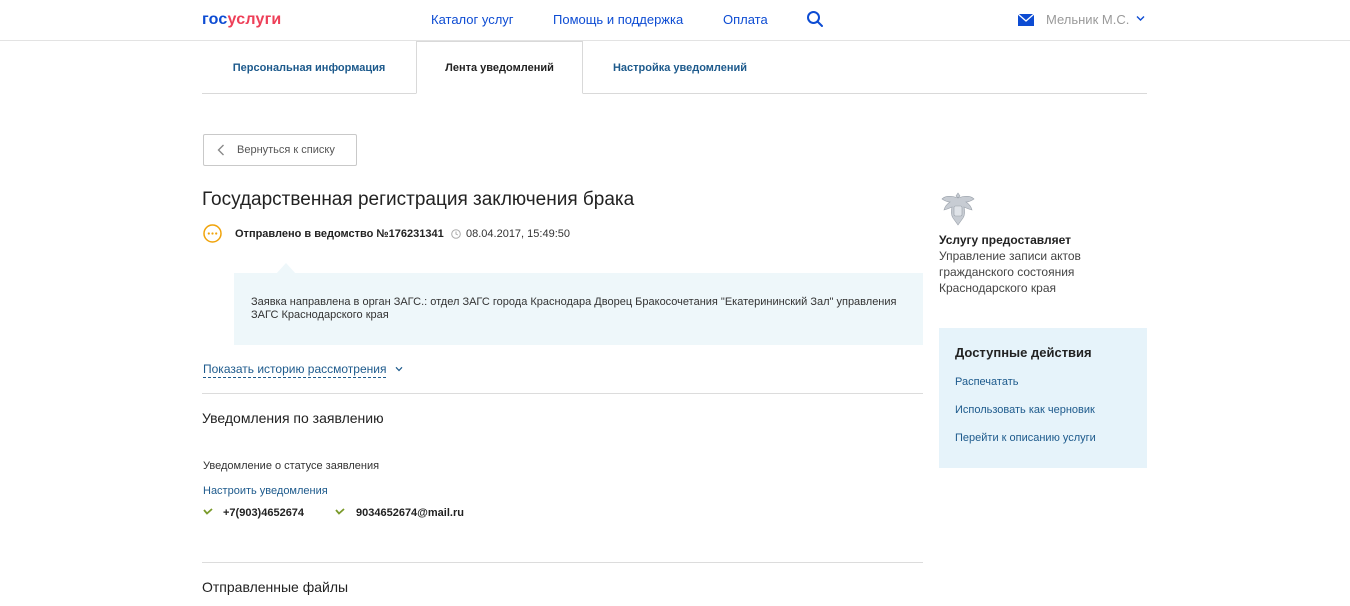 This screenshot has width=1350, height=606. What do you see at coordinates (958, 209) in the screenshot?
I see `coat-of-arms-icon` at bounding box center [958, 209].